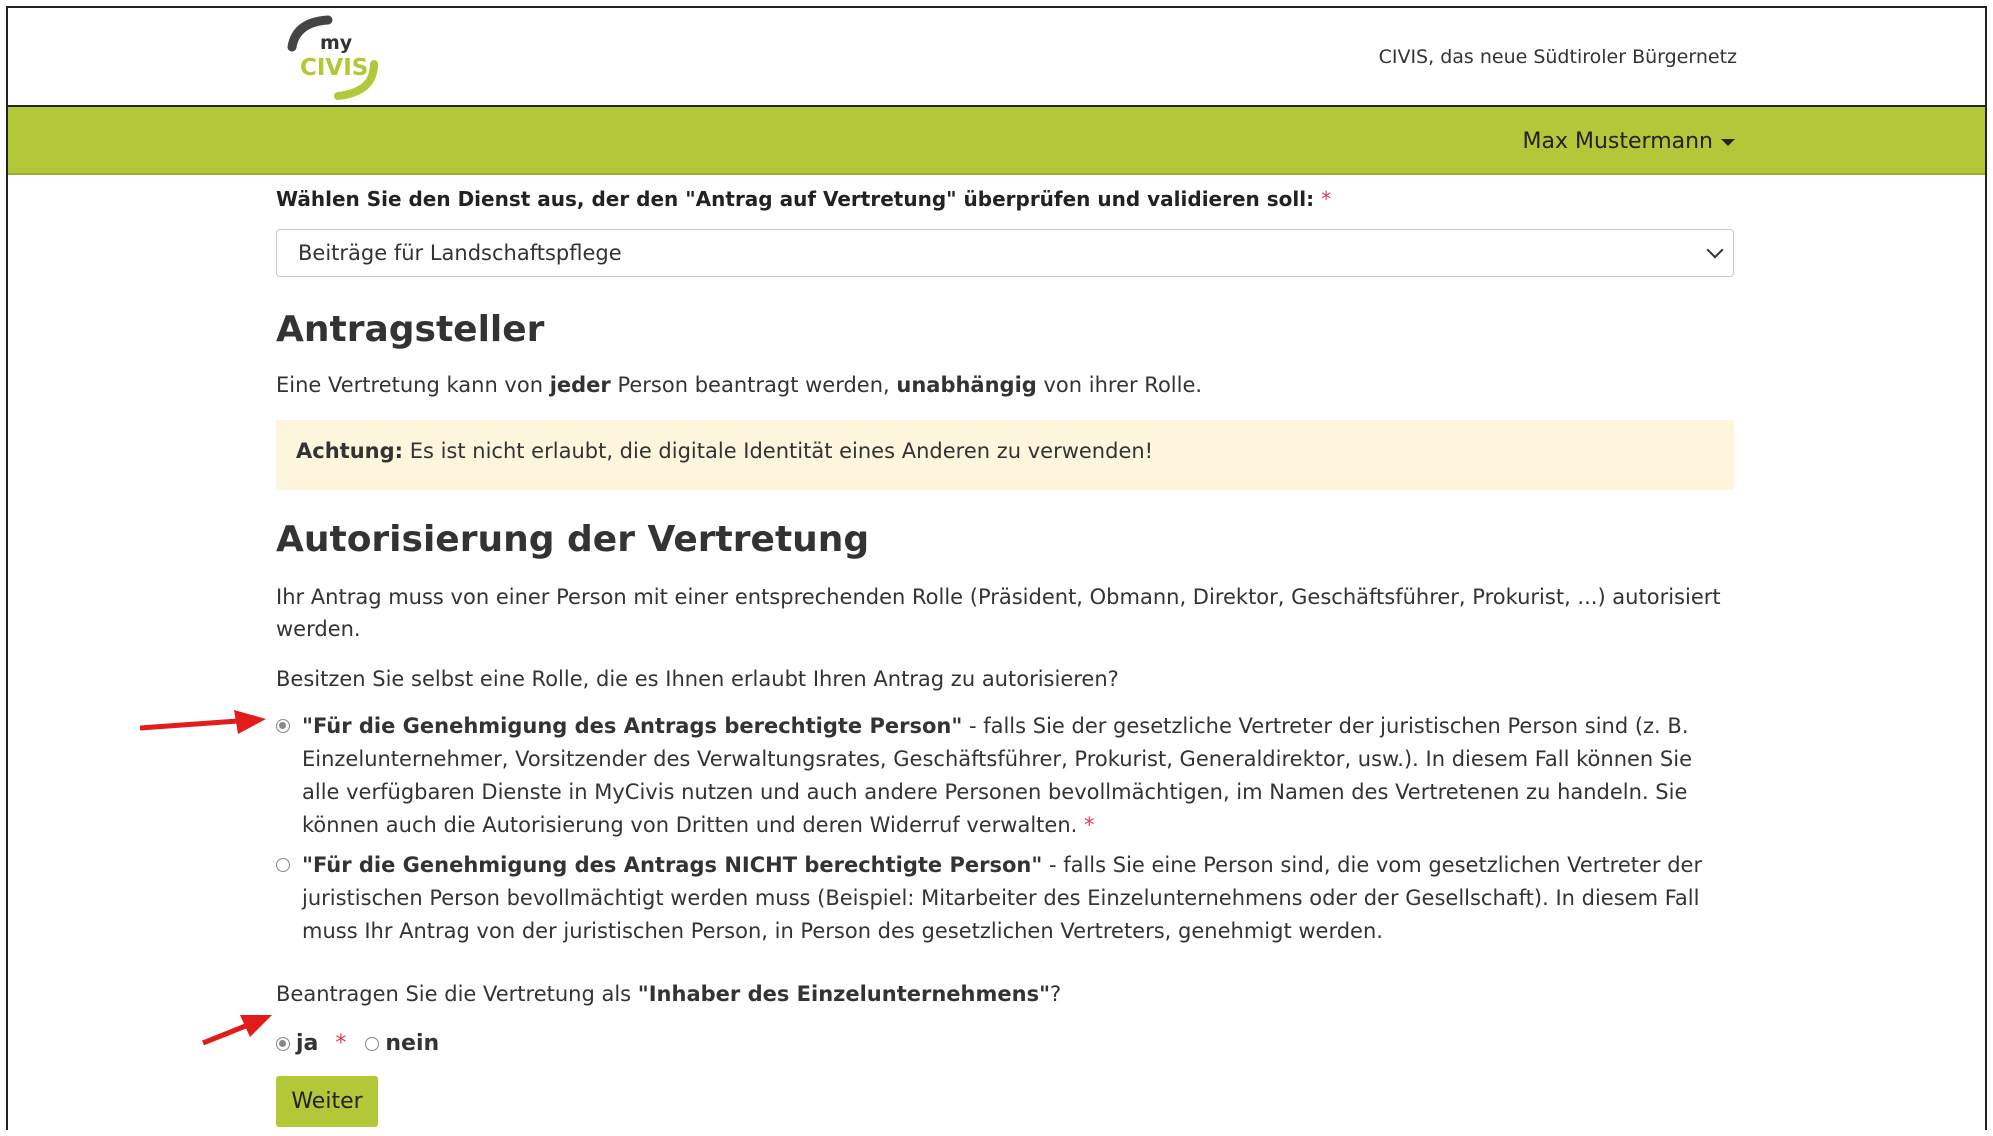 The width and height of the screenshot is (1993, 1136). I want to click on alert-label: Achtung:, so click(350, 451).